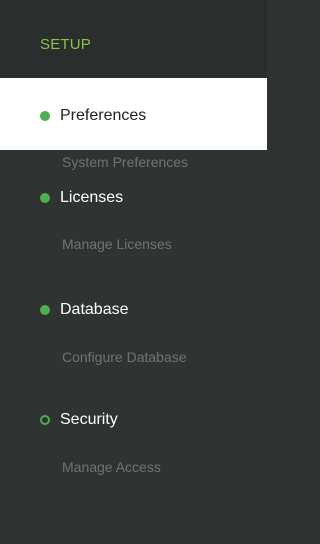 This screenshot has width=320, height=544. What do you see at coordinates (103, 115) in the screenshot?
I see `sidebar-item-label: Preferences` at bounding box center [103, 115].